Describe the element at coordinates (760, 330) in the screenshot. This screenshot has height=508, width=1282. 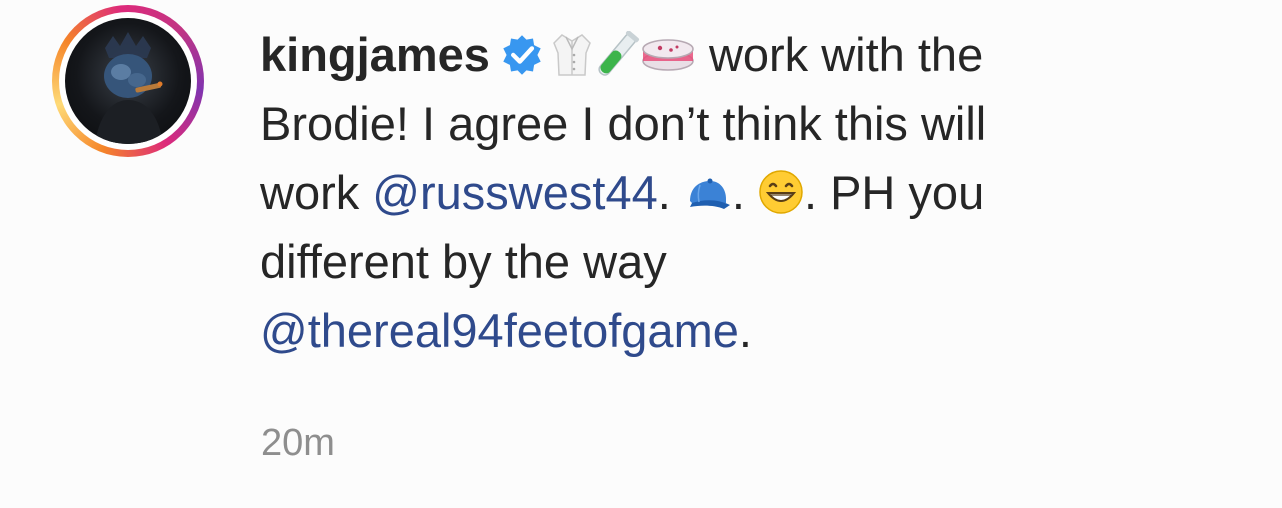
I see `comment-line-5: @thereal94feetofgame.` at that location.